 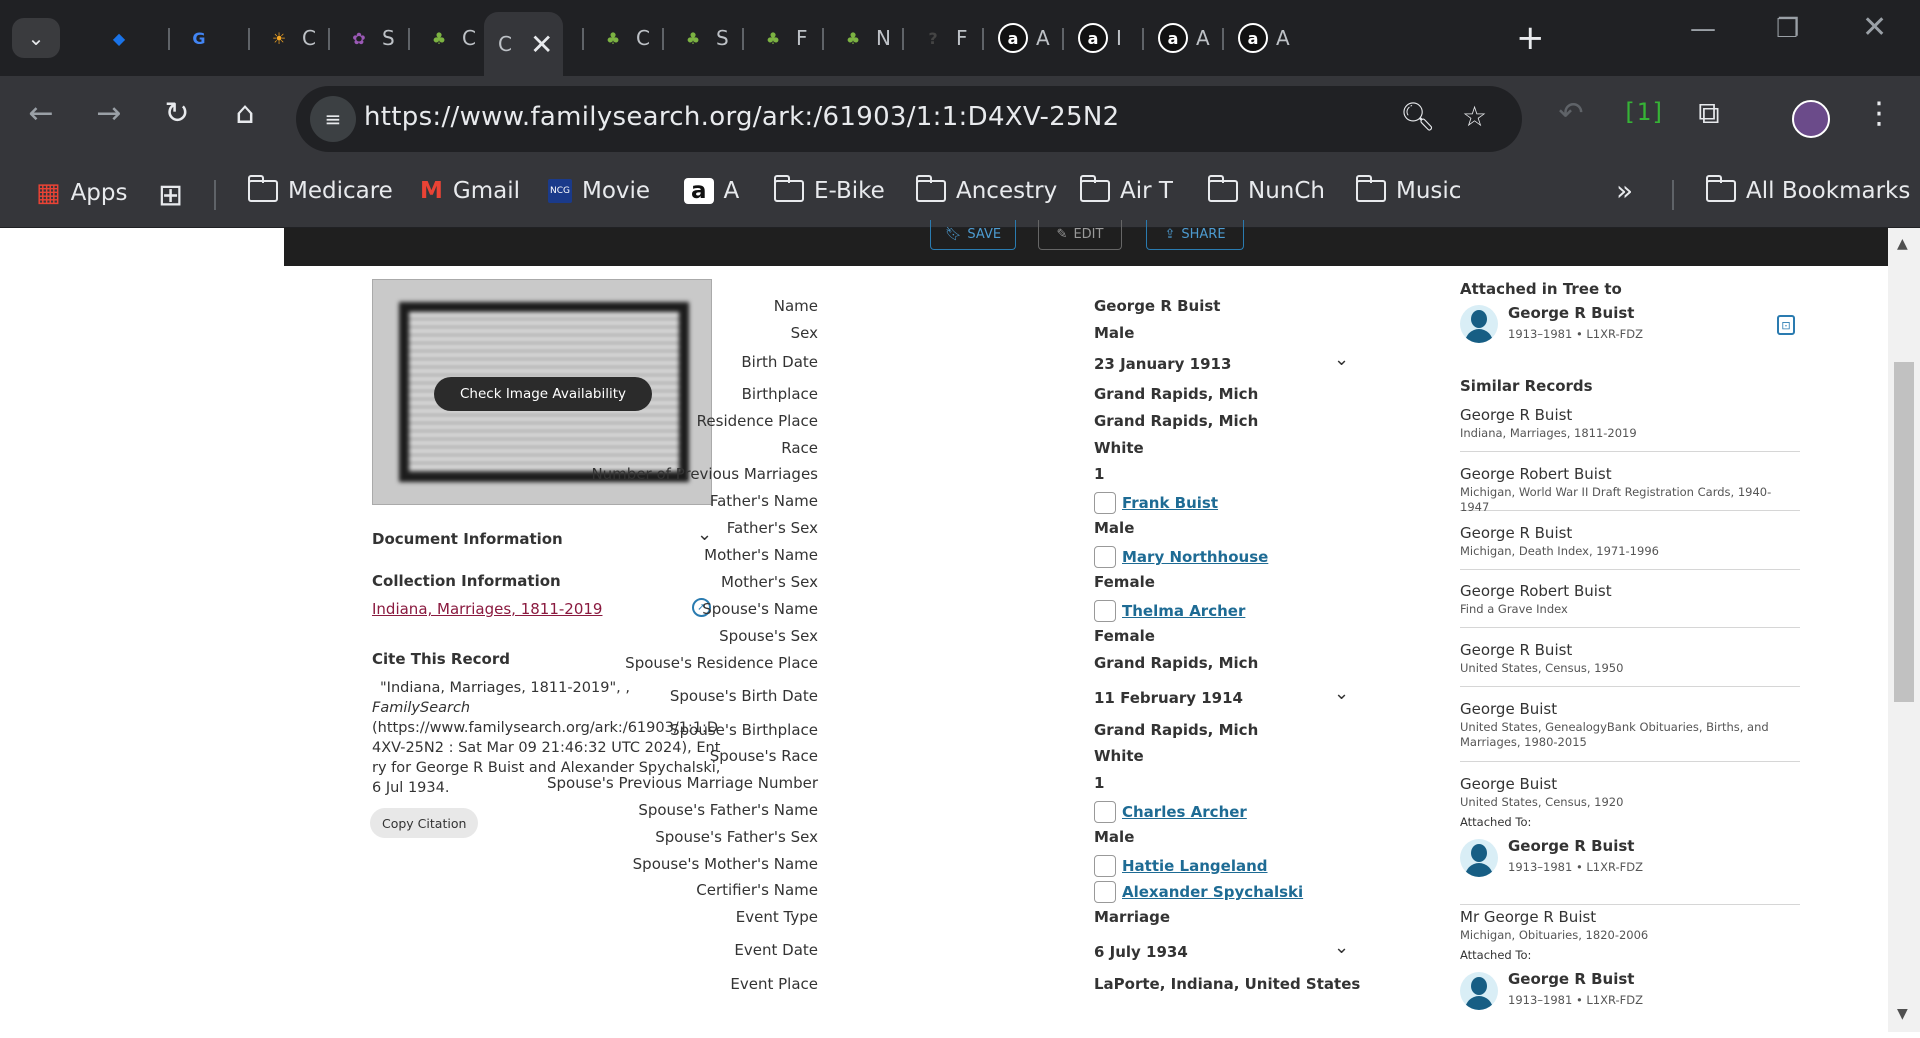 I want to click on copy-citation-button: Copy Citation, so click(x=424, y=823).